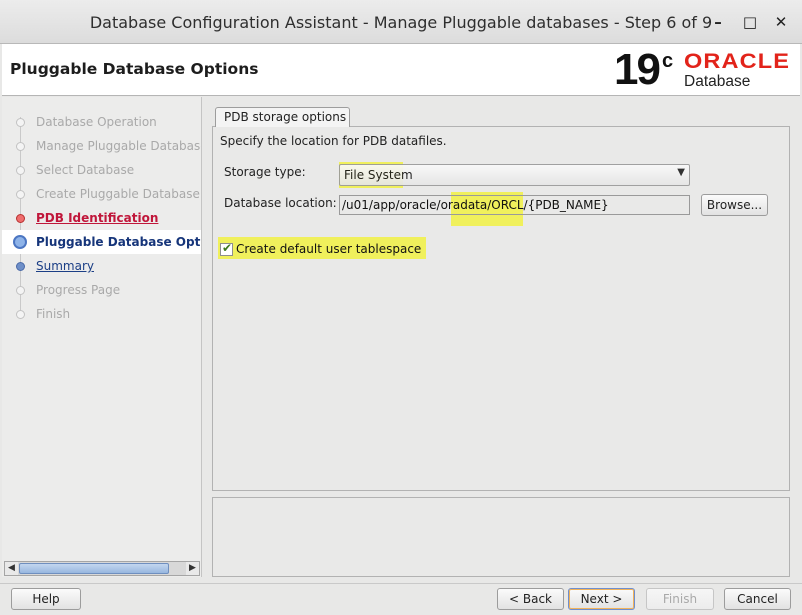 The width and height of the screenshot is (802, 615). Describe the element at coordinates (285, 117) in the screenshot. I see `tab-label: PDB storage options` at that location.